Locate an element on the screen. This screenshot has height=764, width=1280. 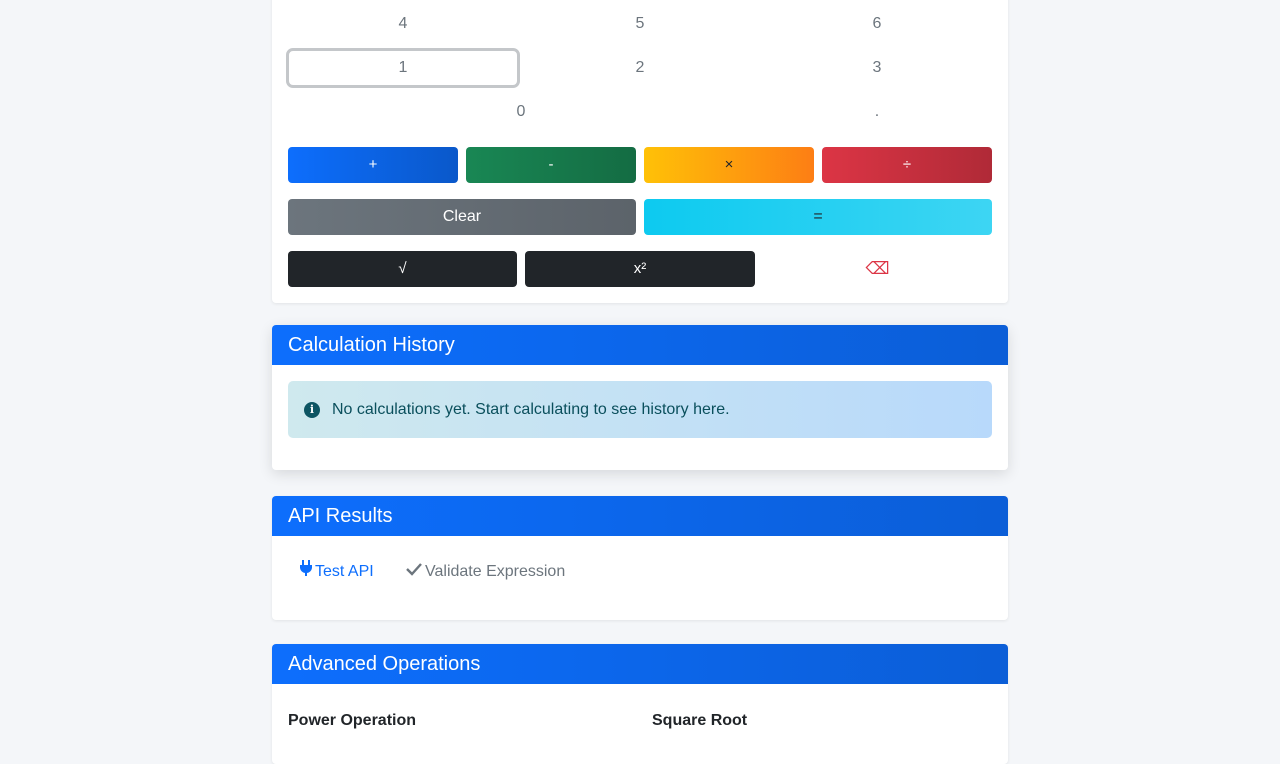
validate-expression-button: Validate Expression is located at coordinates (485, 572).